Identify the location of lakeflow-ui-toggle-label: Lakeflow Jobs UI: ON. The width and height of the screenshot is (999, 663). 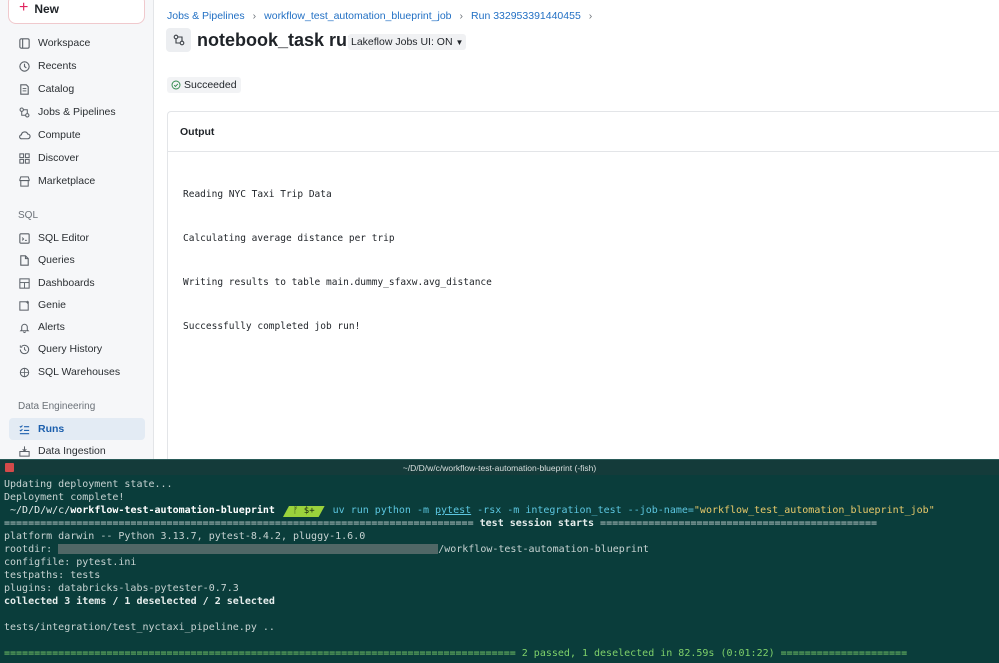
(402, 42).